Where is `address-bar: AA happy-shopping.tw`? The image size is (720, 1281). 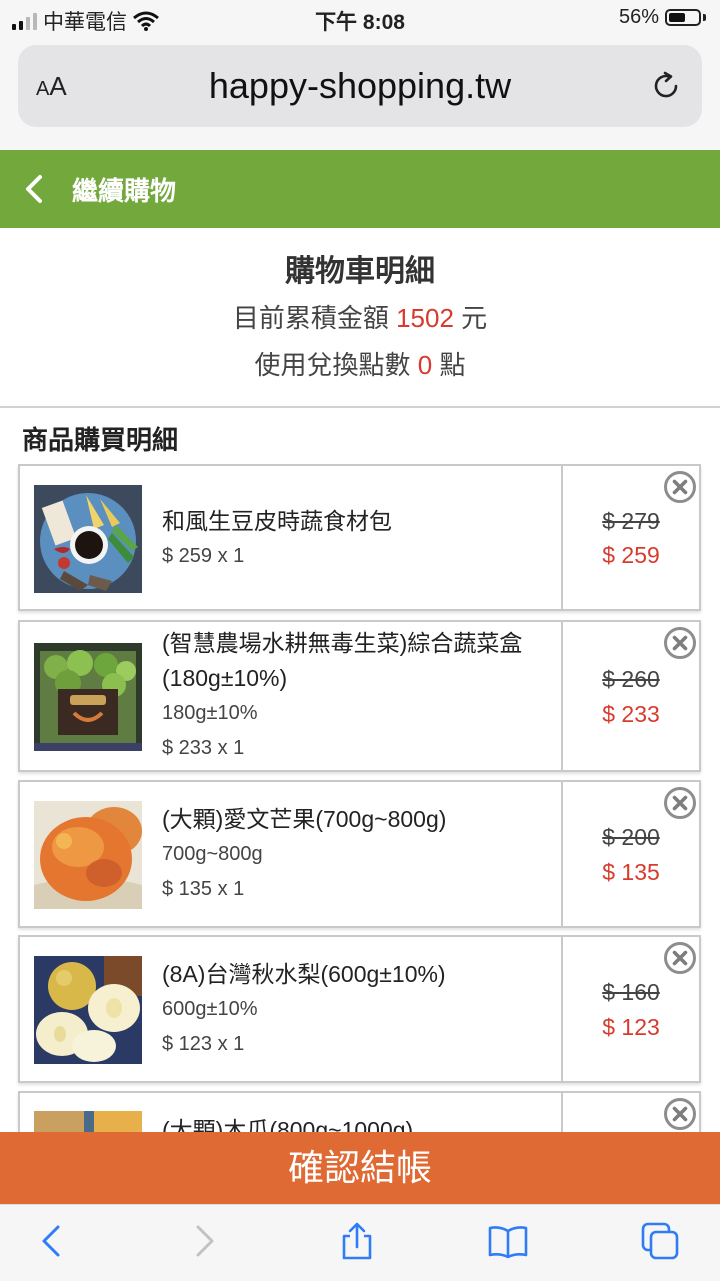 address-bar: AA happy-shopping.tw is located at coordinates (360, 86).